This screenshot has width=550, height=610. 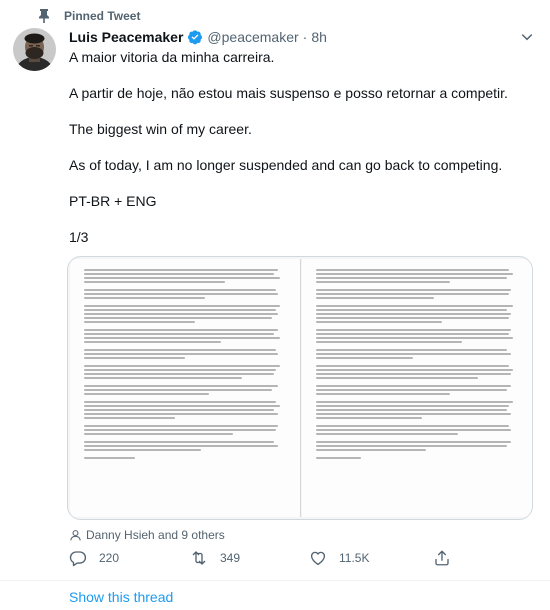 What do you see at coordinates (318, 558) in the screenshot?
I see `heart-icon` at bounding box center [318, 558].